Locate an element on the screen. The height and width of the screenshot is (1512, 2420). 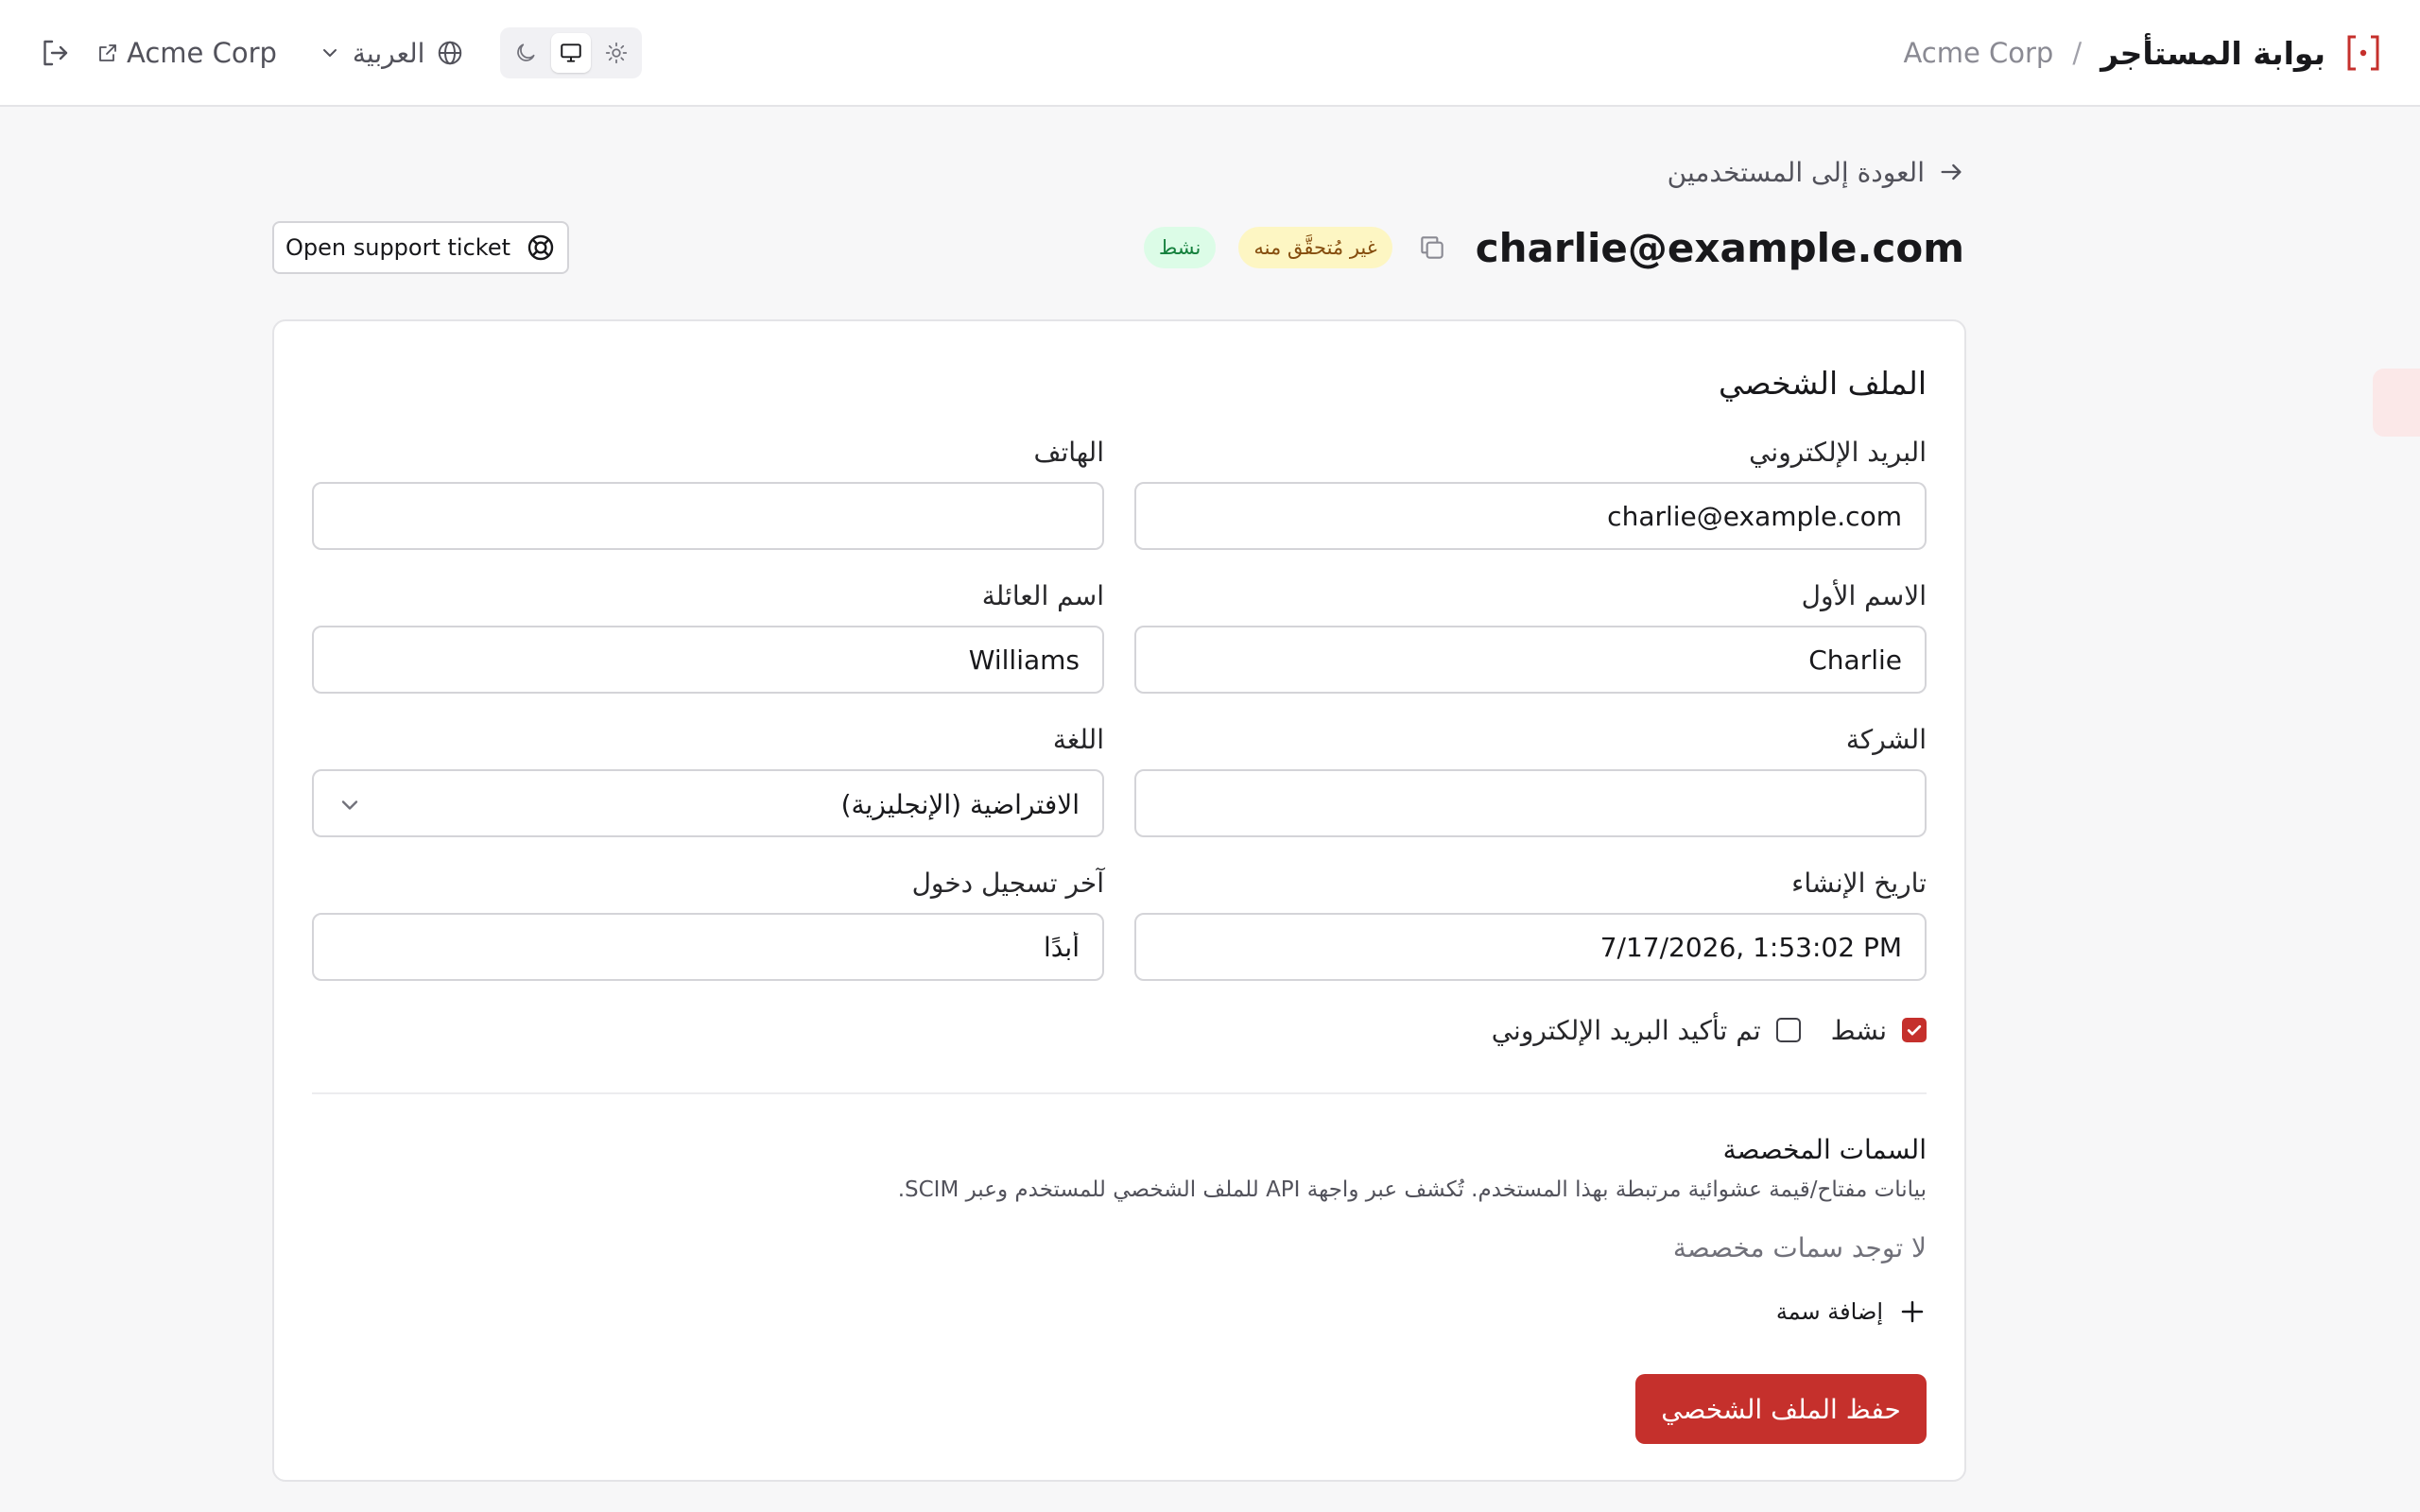
profile-section-title: الملف الشخصي is located at coordinates (1823, 383).